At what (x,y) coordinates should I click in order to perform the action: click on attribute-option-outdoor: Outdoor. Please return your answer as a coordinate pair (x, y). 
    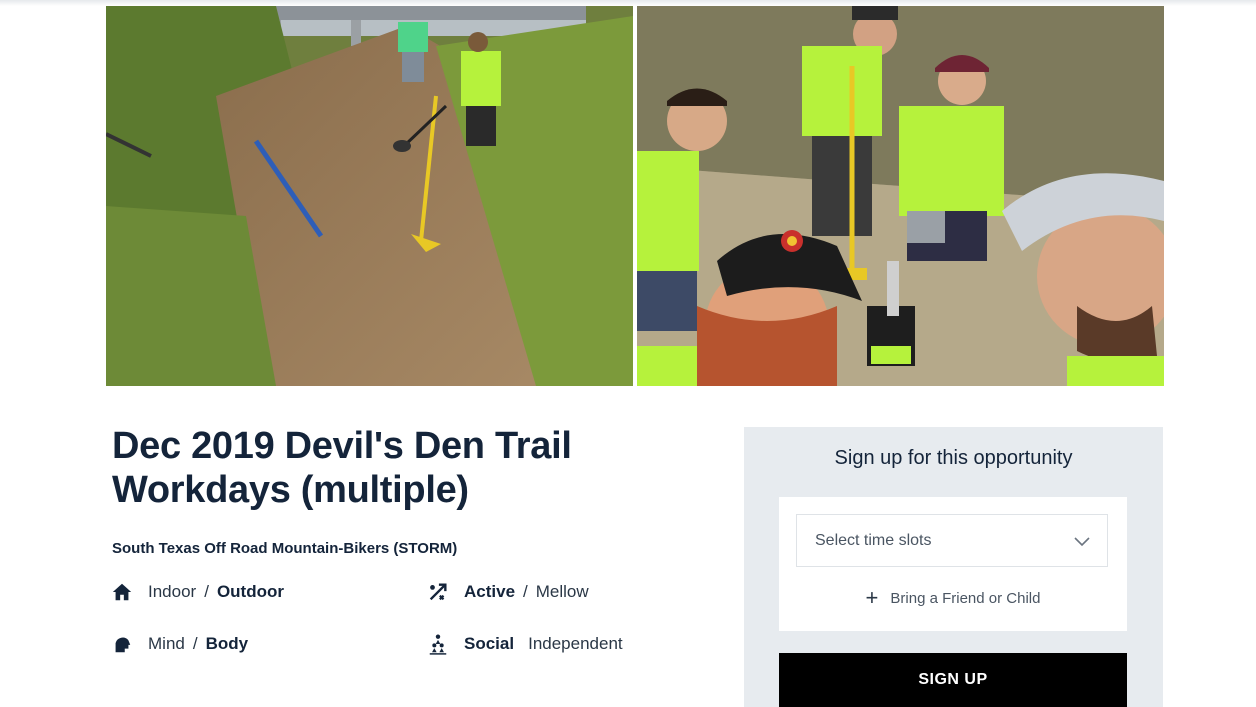
    Looking at the image, I should click on (250, 591).